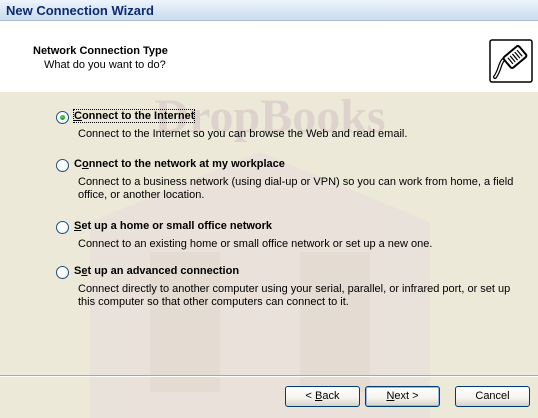 The image size is (538, 418). I want to click on header-title: Network Connection Type, so click(100, 51).